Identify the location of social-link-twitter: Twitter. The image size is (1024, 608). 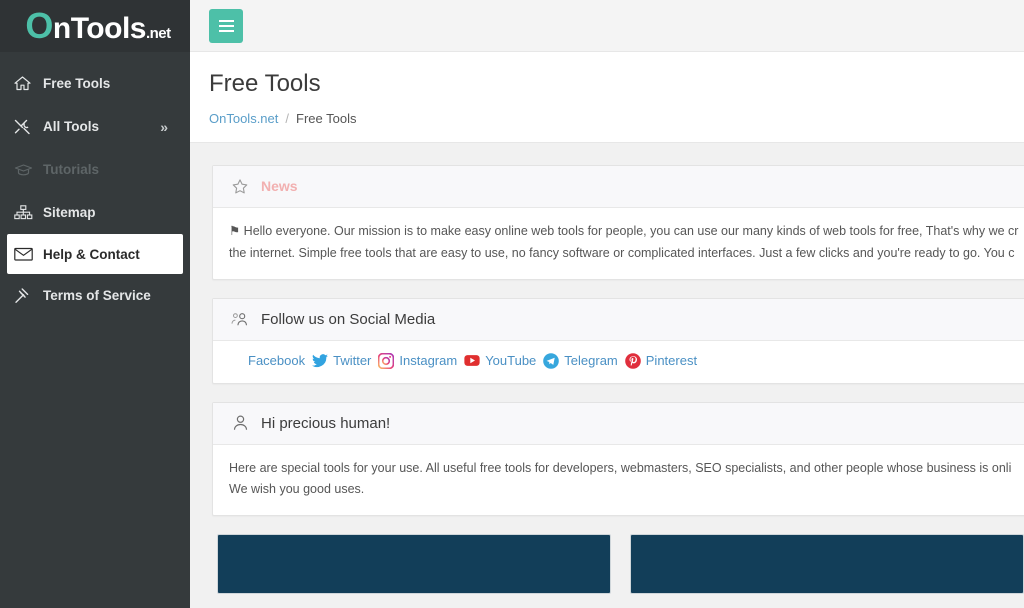
(352, 360).